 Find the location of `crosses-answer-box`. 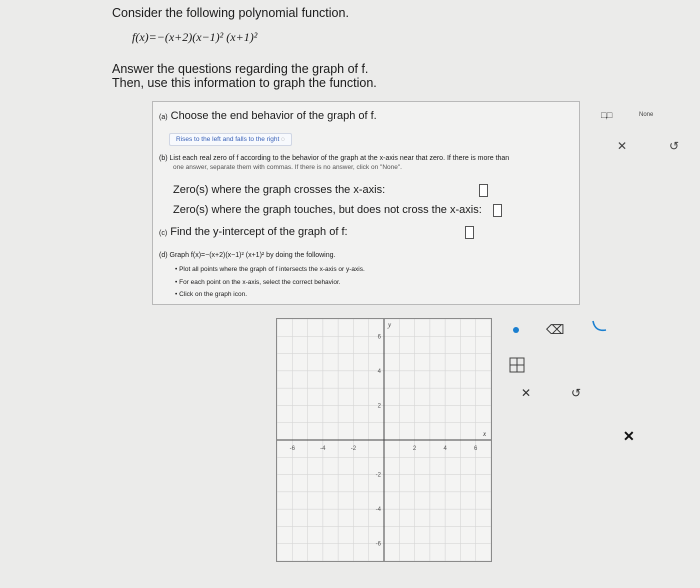

crosses-answer-box is located at coordinates (483, 190).